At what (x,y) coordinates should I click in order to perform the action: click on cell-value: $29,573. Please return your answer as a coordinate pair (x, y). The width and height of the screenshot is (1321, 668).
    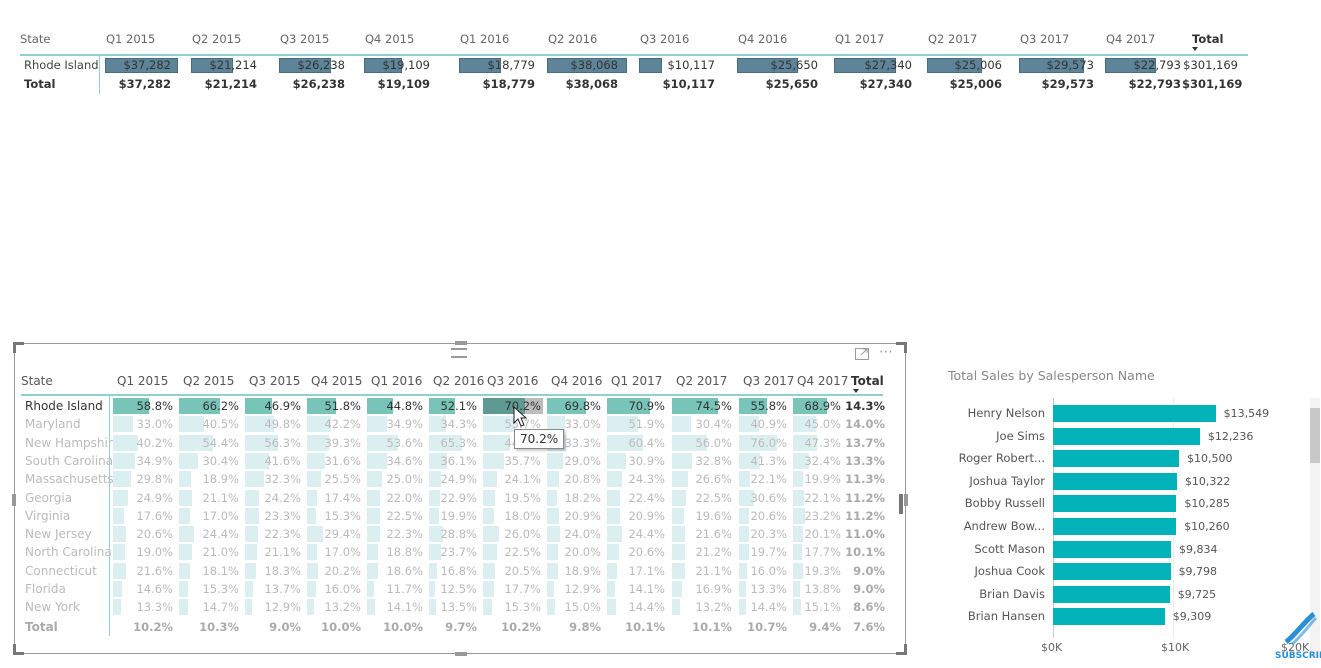
    Looking at the image, I should click on (1052, 65).